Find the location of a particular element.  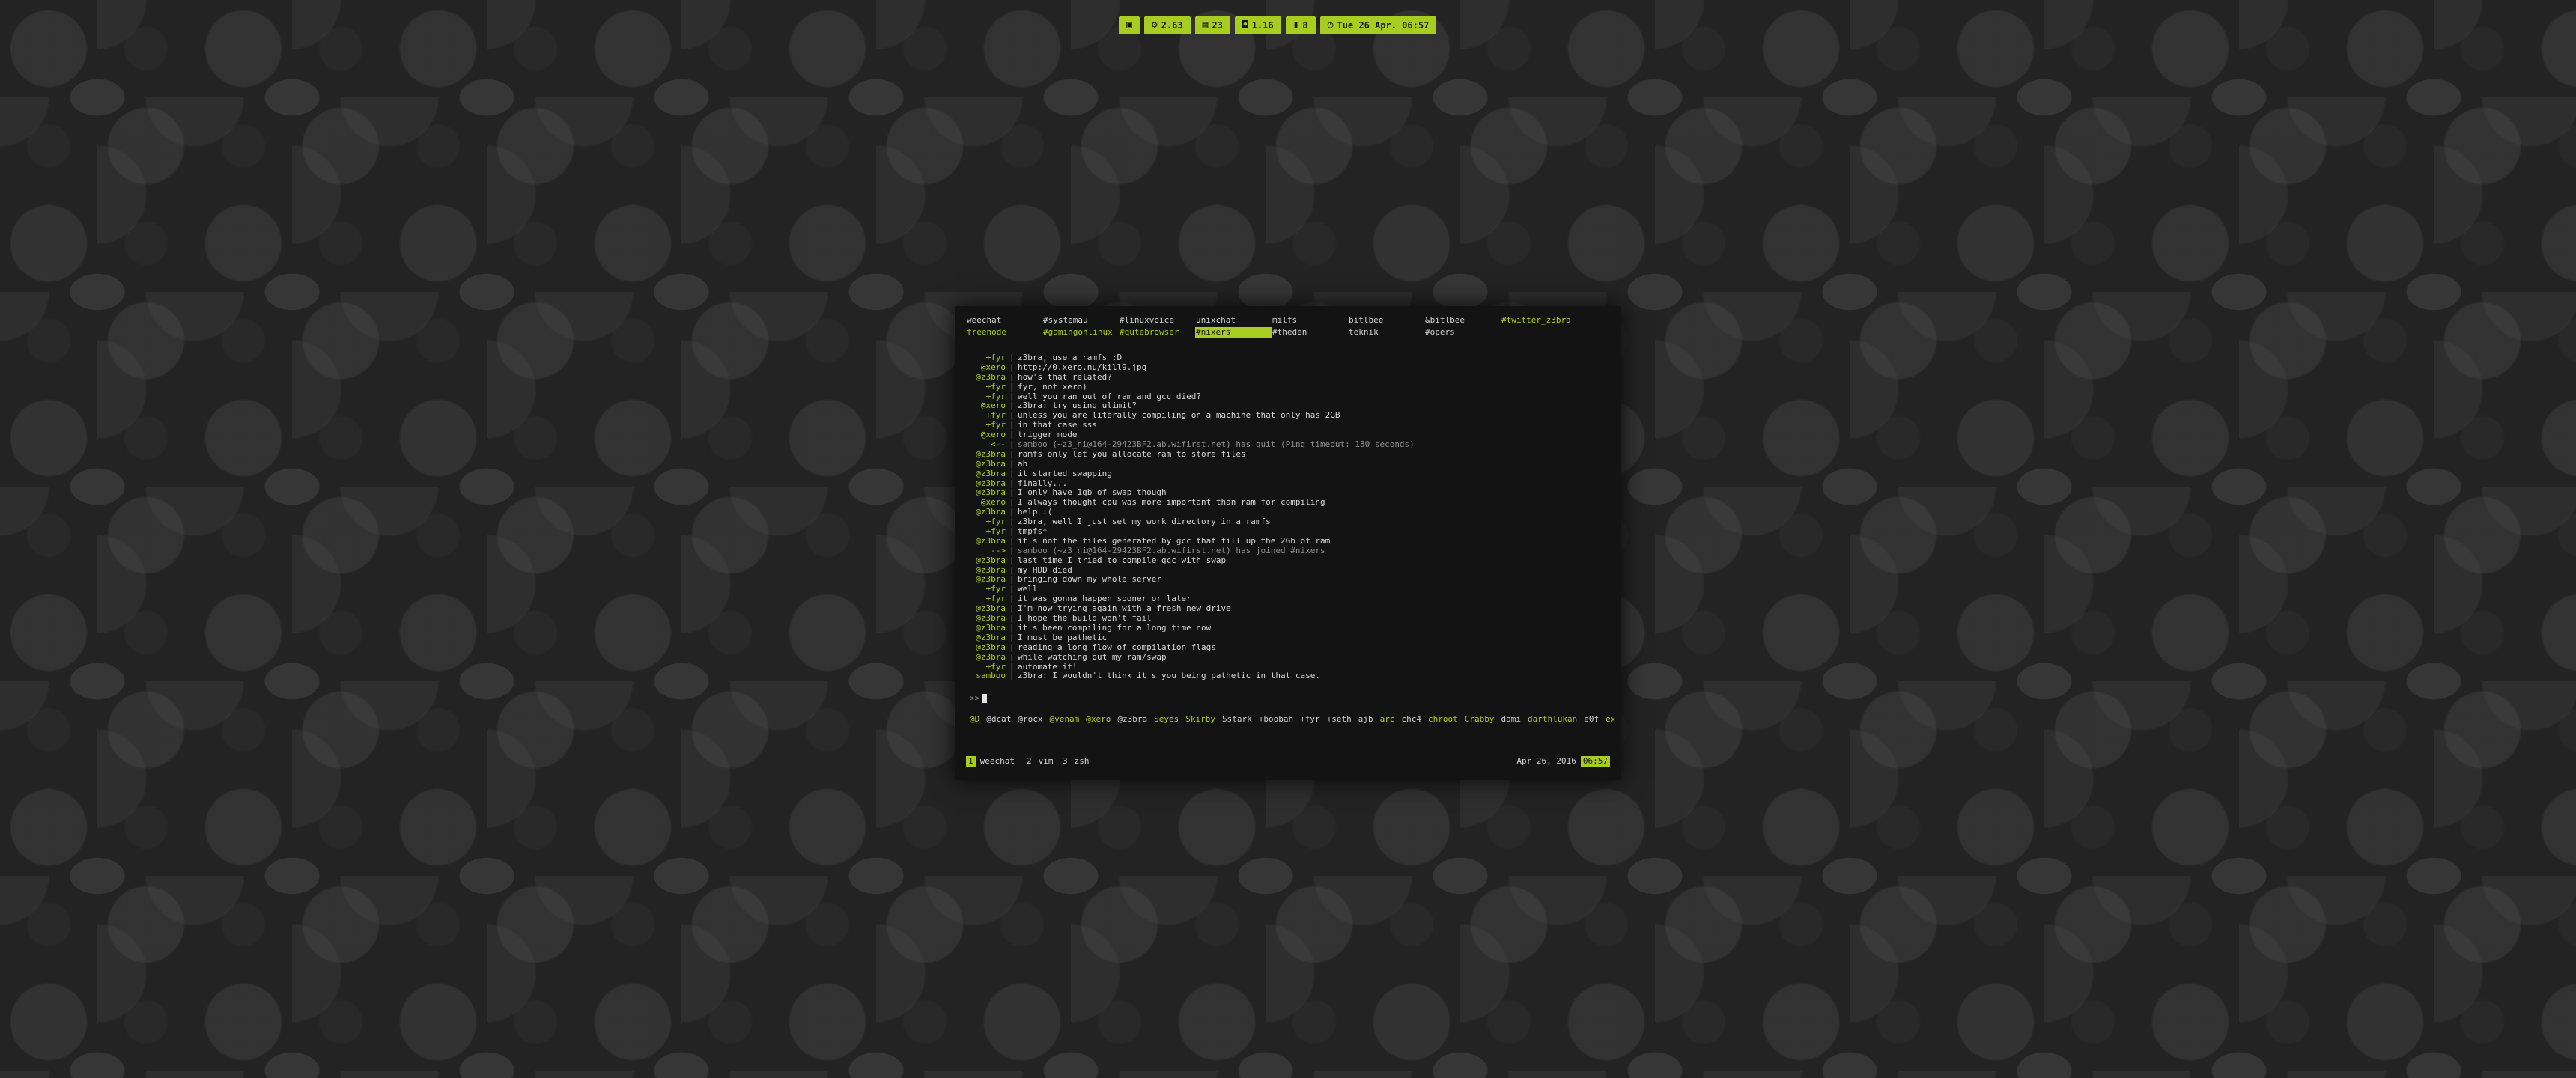

tmux-status-bar: Apr 26, 2016 06:57 1 weechat 2 vim 3 zsh is located at coordinates (1288, 761).